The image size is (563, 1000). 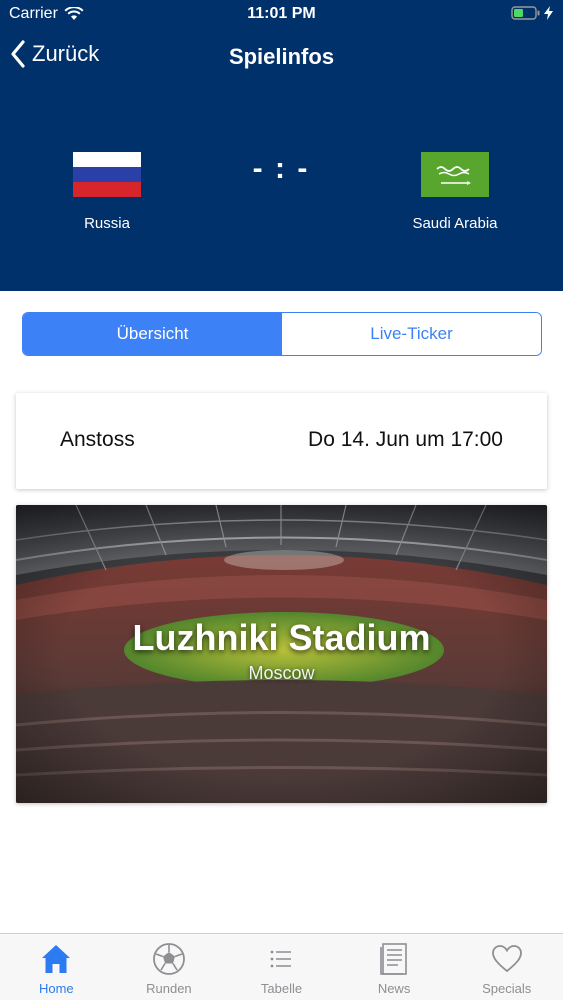 What do you see at coordinates (548, 13) in the screenshot?
I see `charging-bolt-icon` at bounding box center [548, 13].